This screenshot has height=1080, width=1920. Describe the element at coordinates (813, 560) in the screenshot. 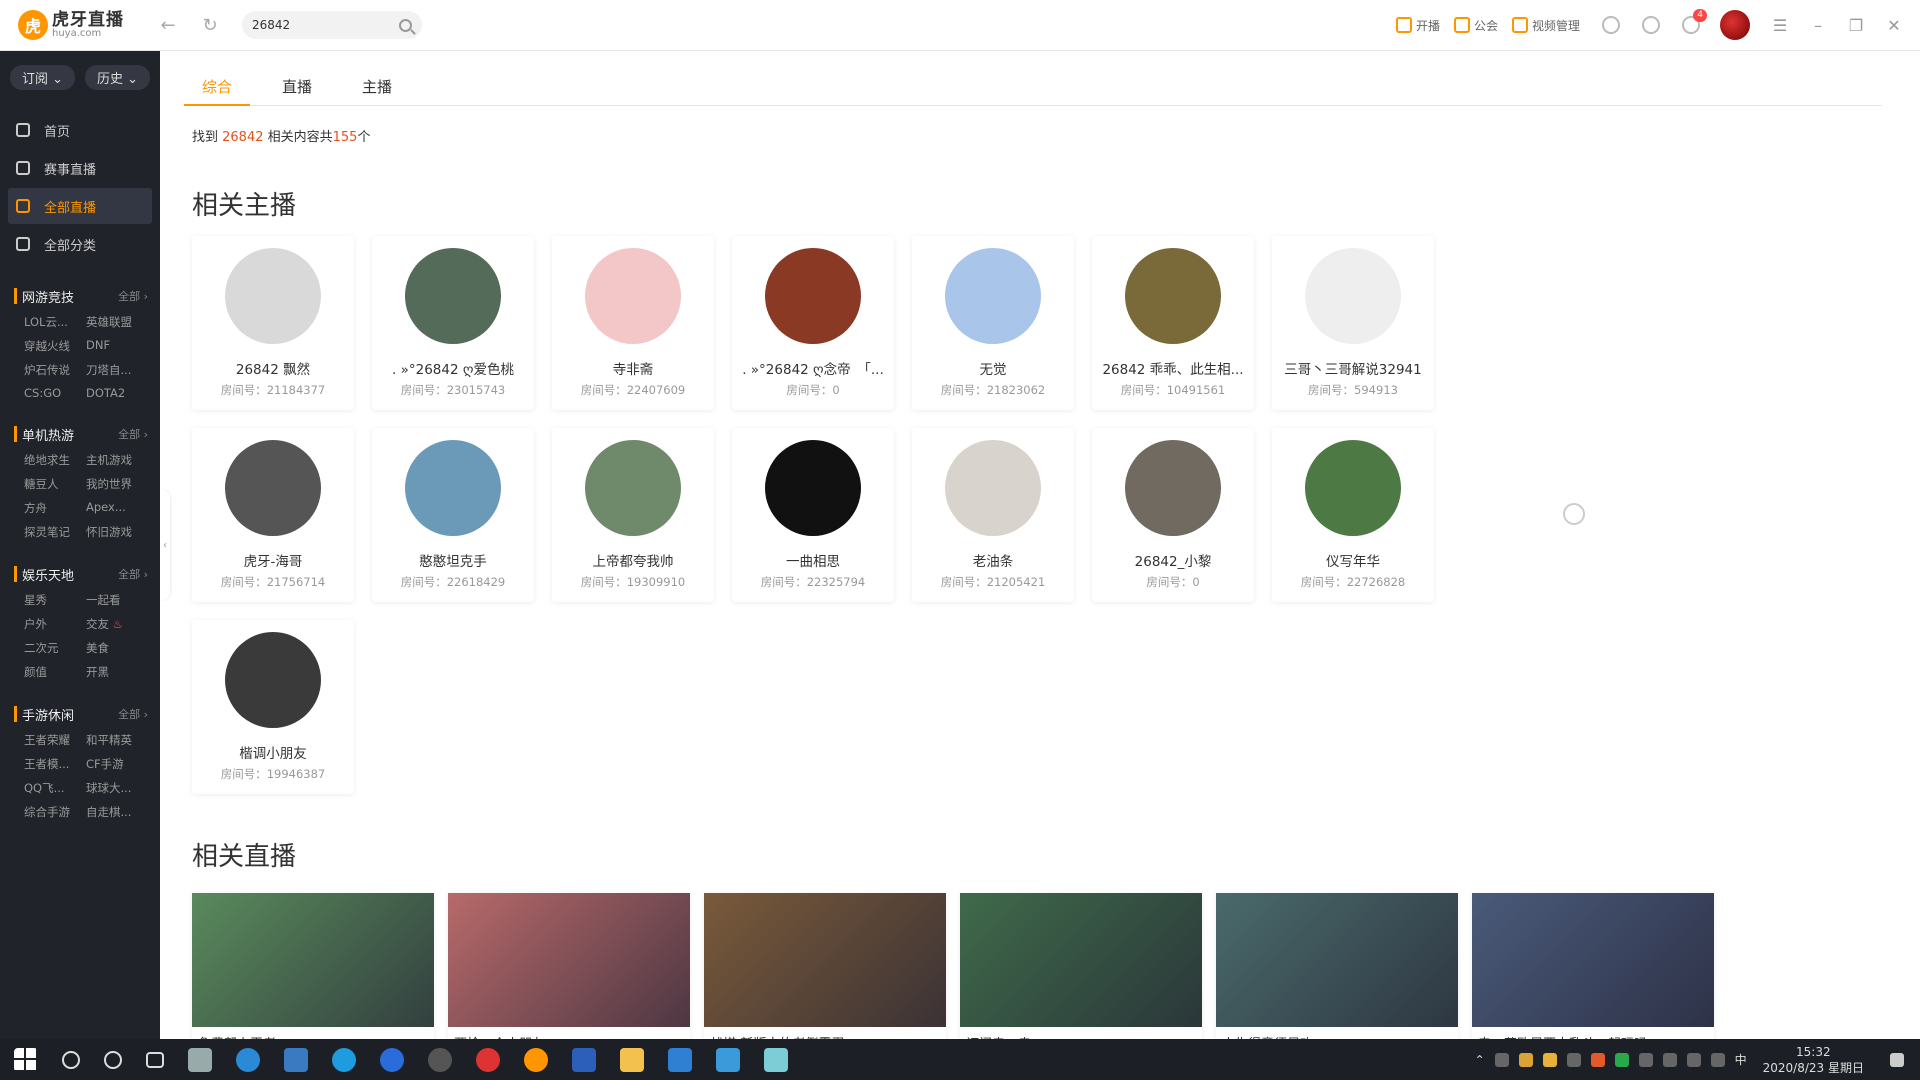

I see `anchor-name: 一曲相思` at that location.